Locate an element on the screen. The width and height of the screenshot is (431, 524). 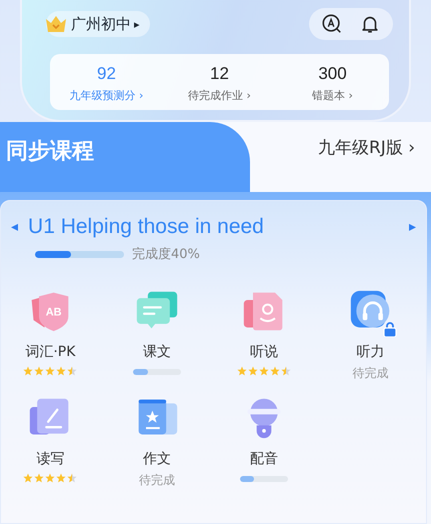
edition-selector: 九年级RJ版 › is located at coordinates (340, 157).